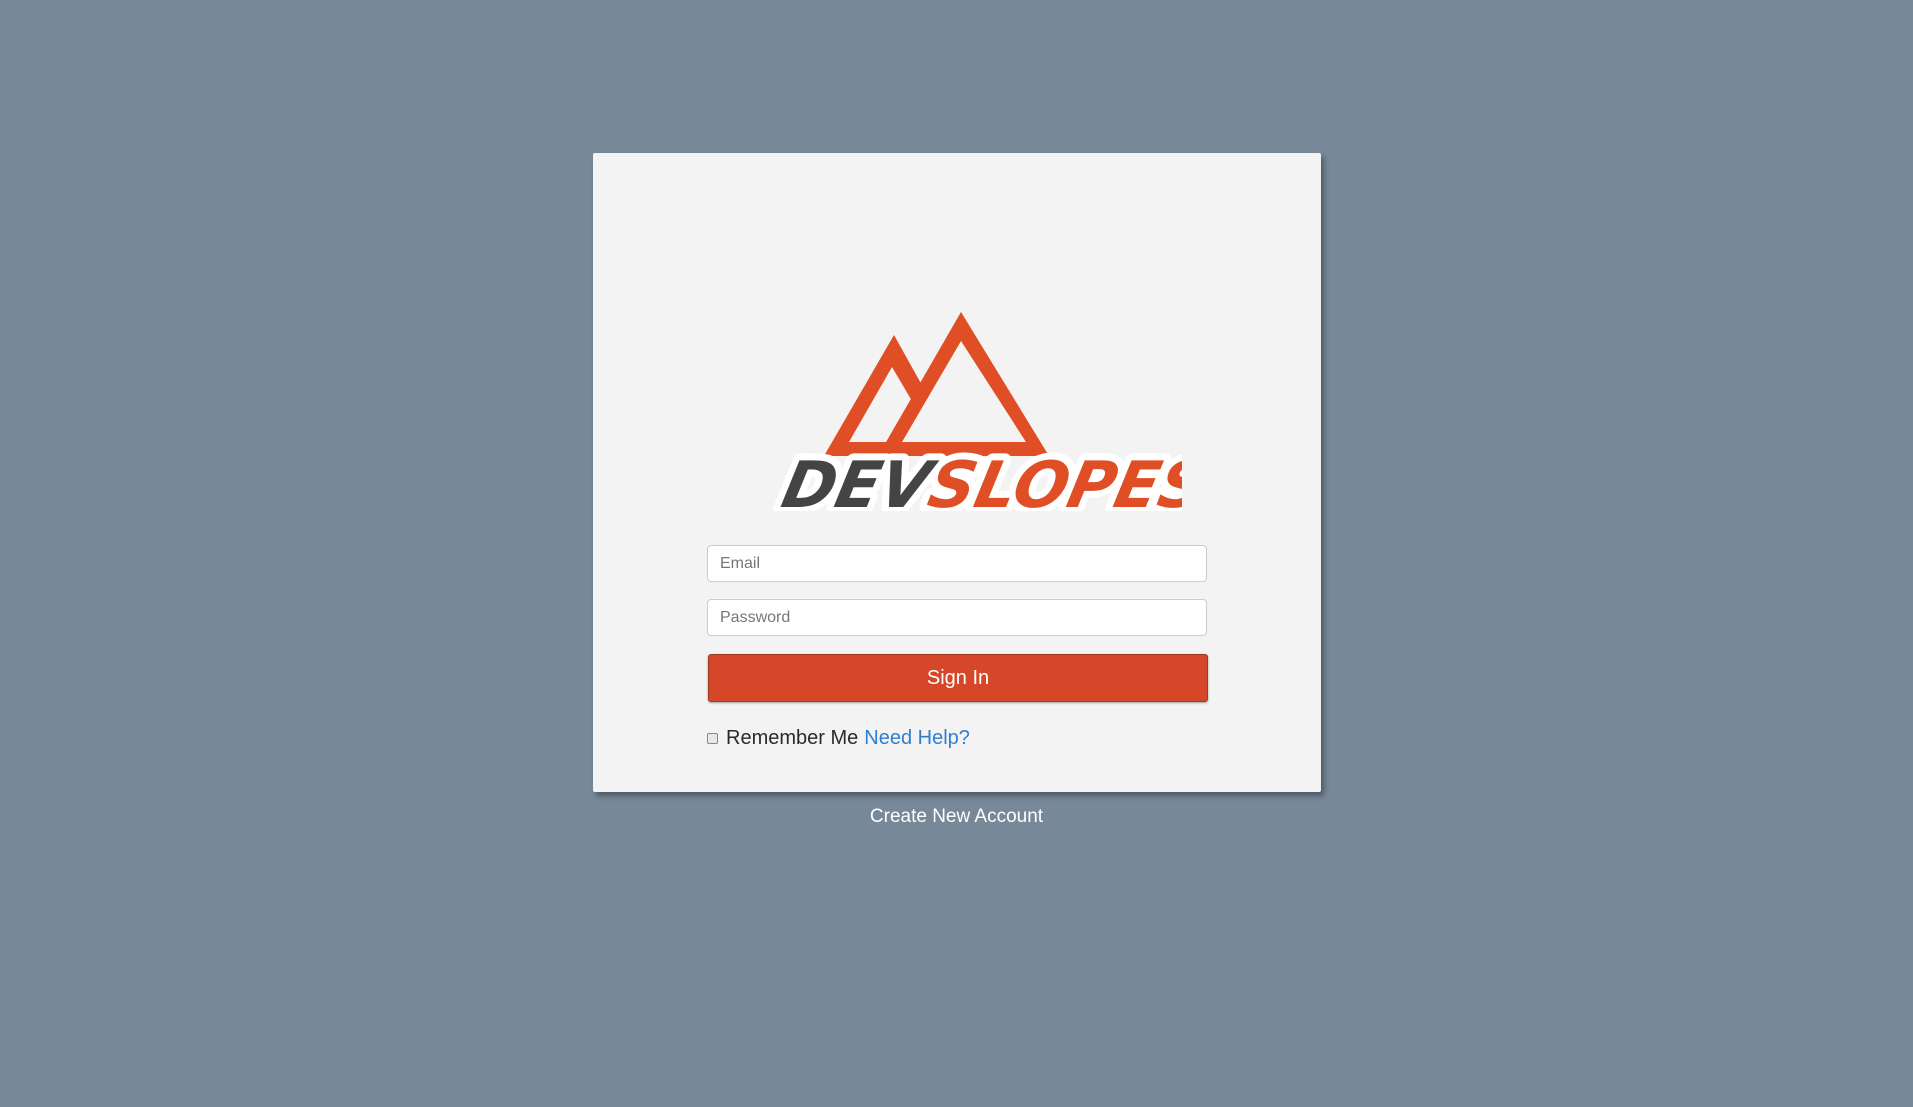 The image size is (1913, 1107). What do you see at coordinates (956, 817) in the screenshot?
I see `create-account-link: Create New Account` at bounding box center [956, 817].